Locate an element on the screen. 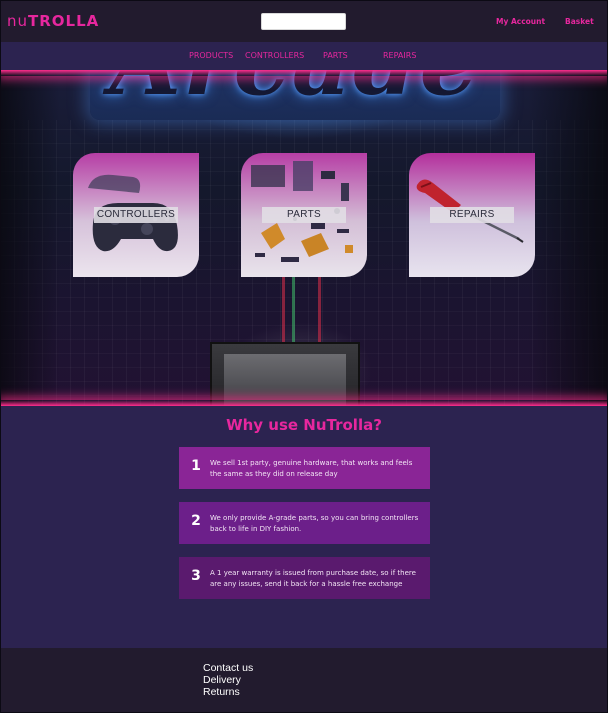  footer-link-returns: Returns is located at coordinates (221, 692).